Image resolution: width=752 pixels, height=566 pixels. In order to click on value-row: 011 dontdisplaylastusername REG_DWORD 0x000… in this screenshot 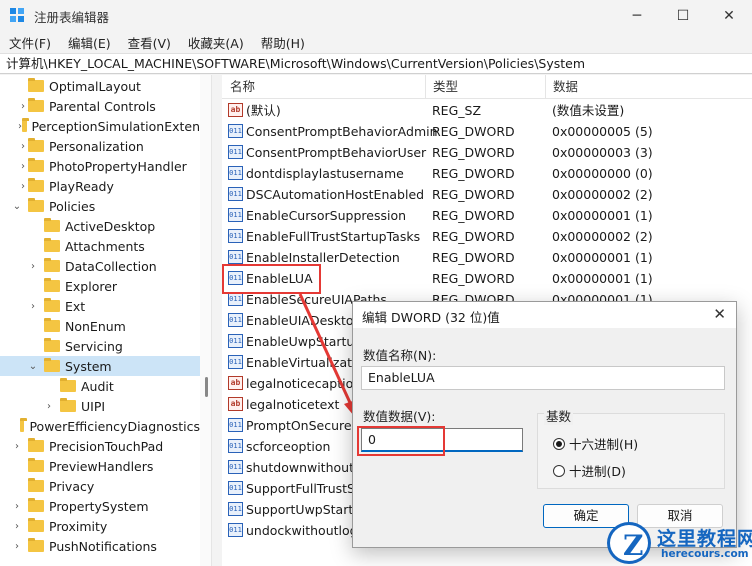, I will do `click(487, 173)`.